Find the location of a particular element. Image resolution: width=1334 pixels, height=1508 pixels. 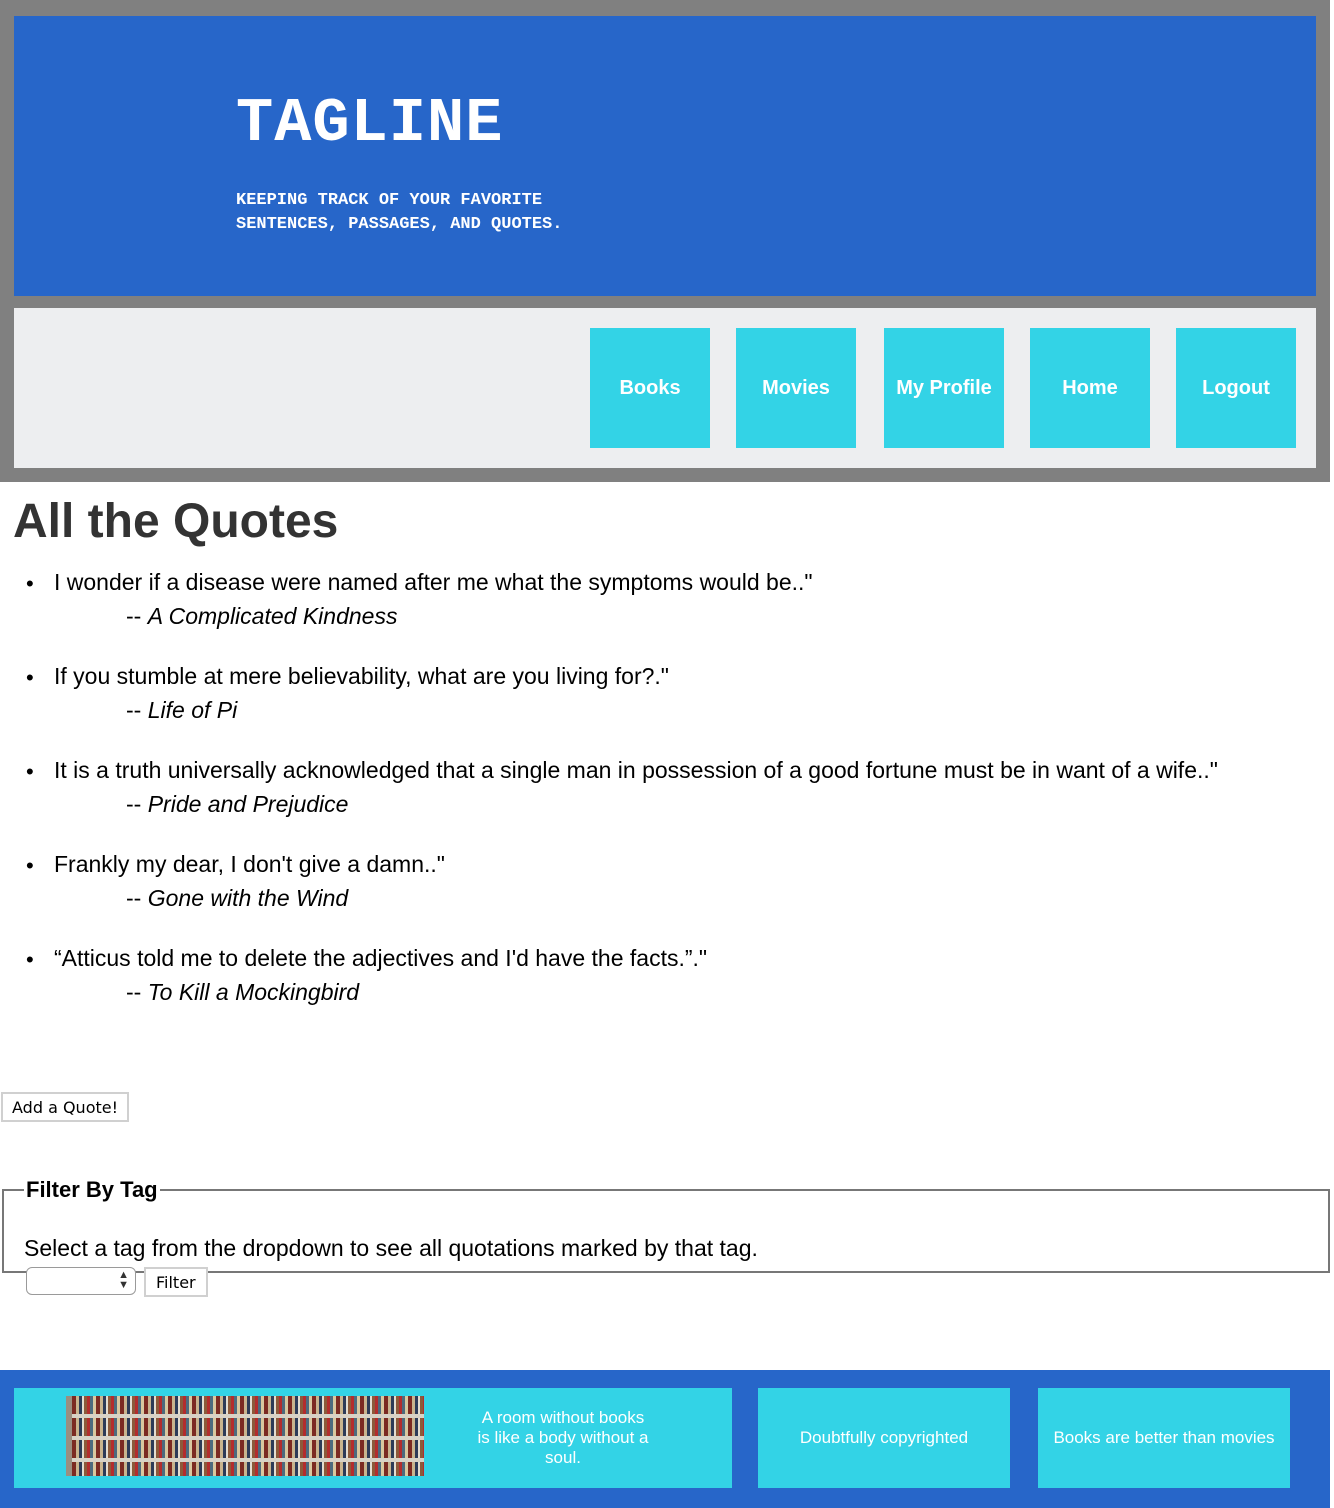

quote-source: -- Pride and Prejudice is located at coordinates (237, 804).